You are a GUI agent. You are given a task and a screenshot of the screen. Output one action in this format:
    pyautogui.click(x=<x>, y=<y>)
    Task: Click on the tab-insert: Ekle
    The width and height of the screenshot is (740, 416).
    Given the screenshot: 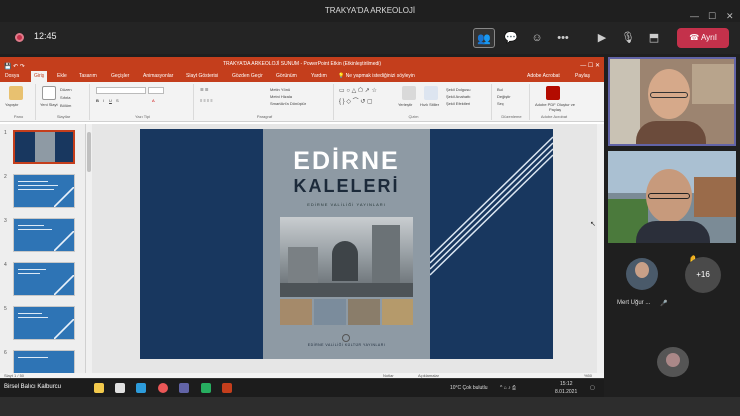 What is the action you would take?
    pyautogui.click(x=62, y=76)
    